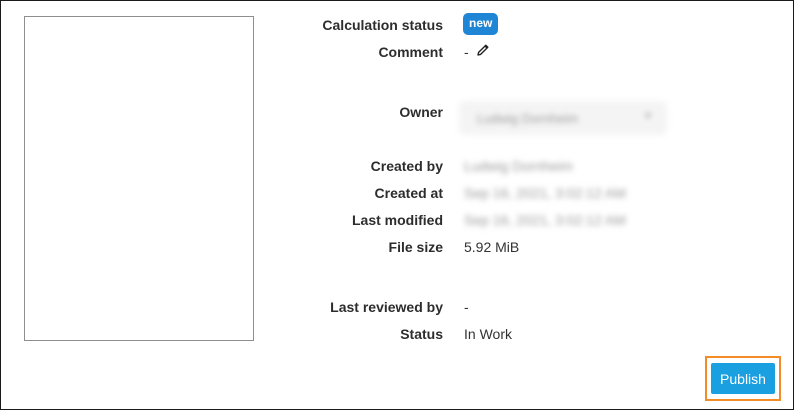  I want to click on calculation-status-label: Calculation status, so click(382, 25).